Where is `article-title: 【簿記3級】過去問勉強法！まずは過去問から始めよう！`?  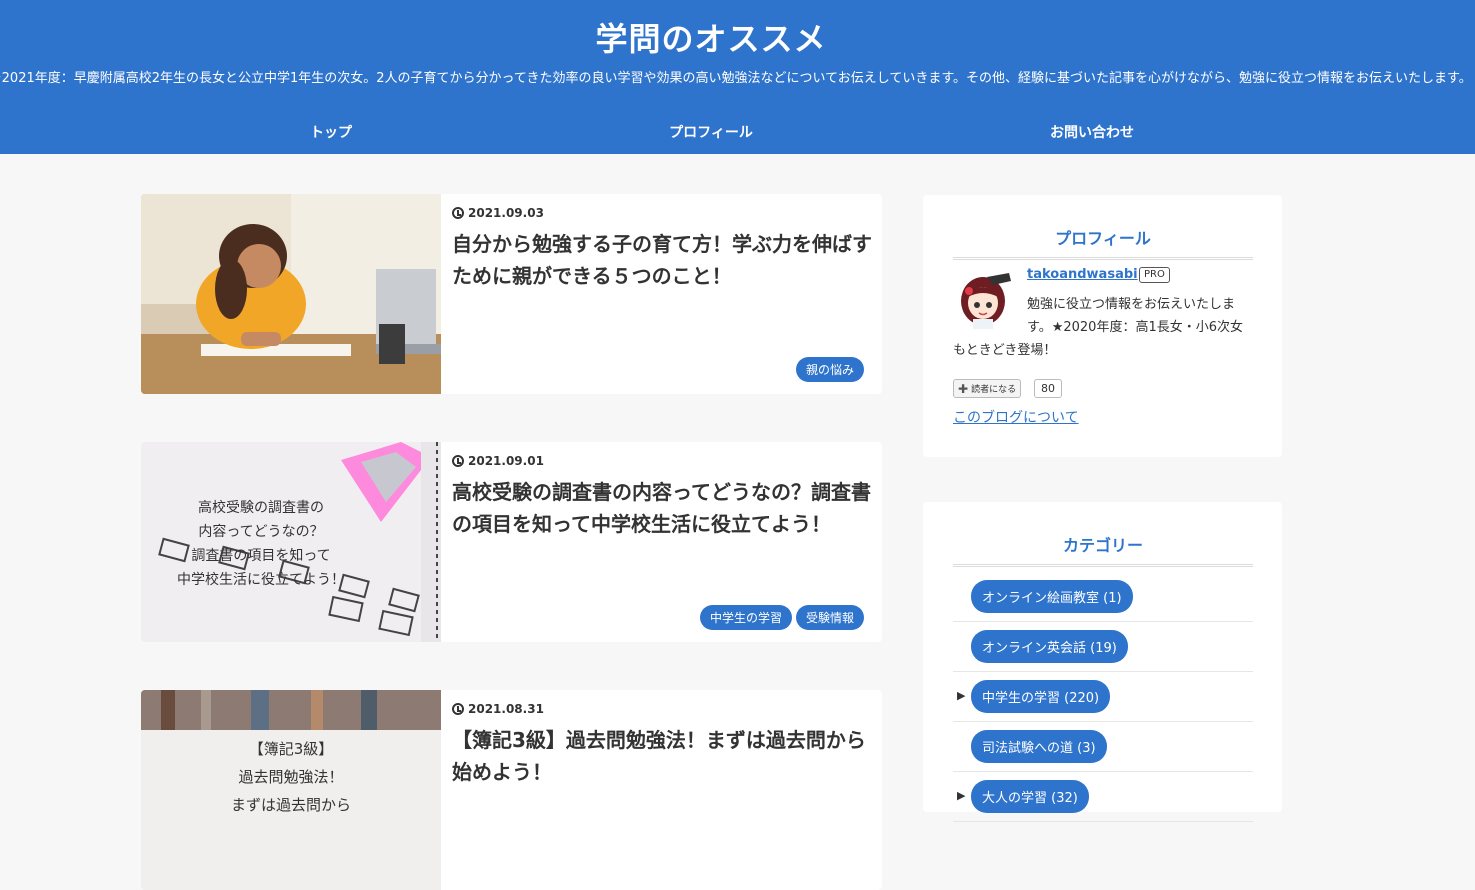
article-title: 【簿記3級】過去問勉強法！まずは過去問から始めよう！ is located at coordinates (662, 756).